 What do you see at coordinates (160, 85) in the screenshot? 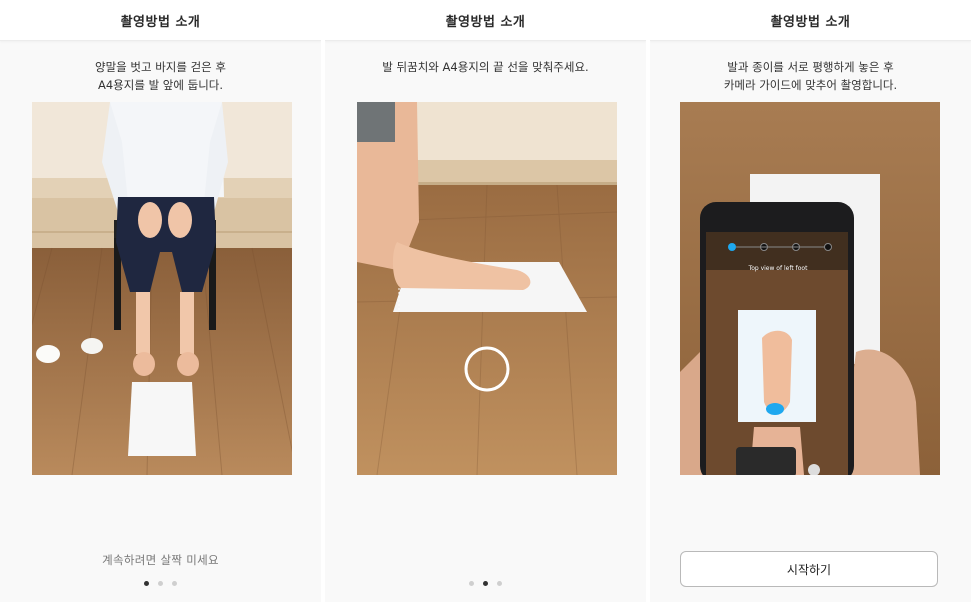
I see `instruction-line-2: A4용지를 발 앞에 둡니다.` at bounding box center [160, 85].